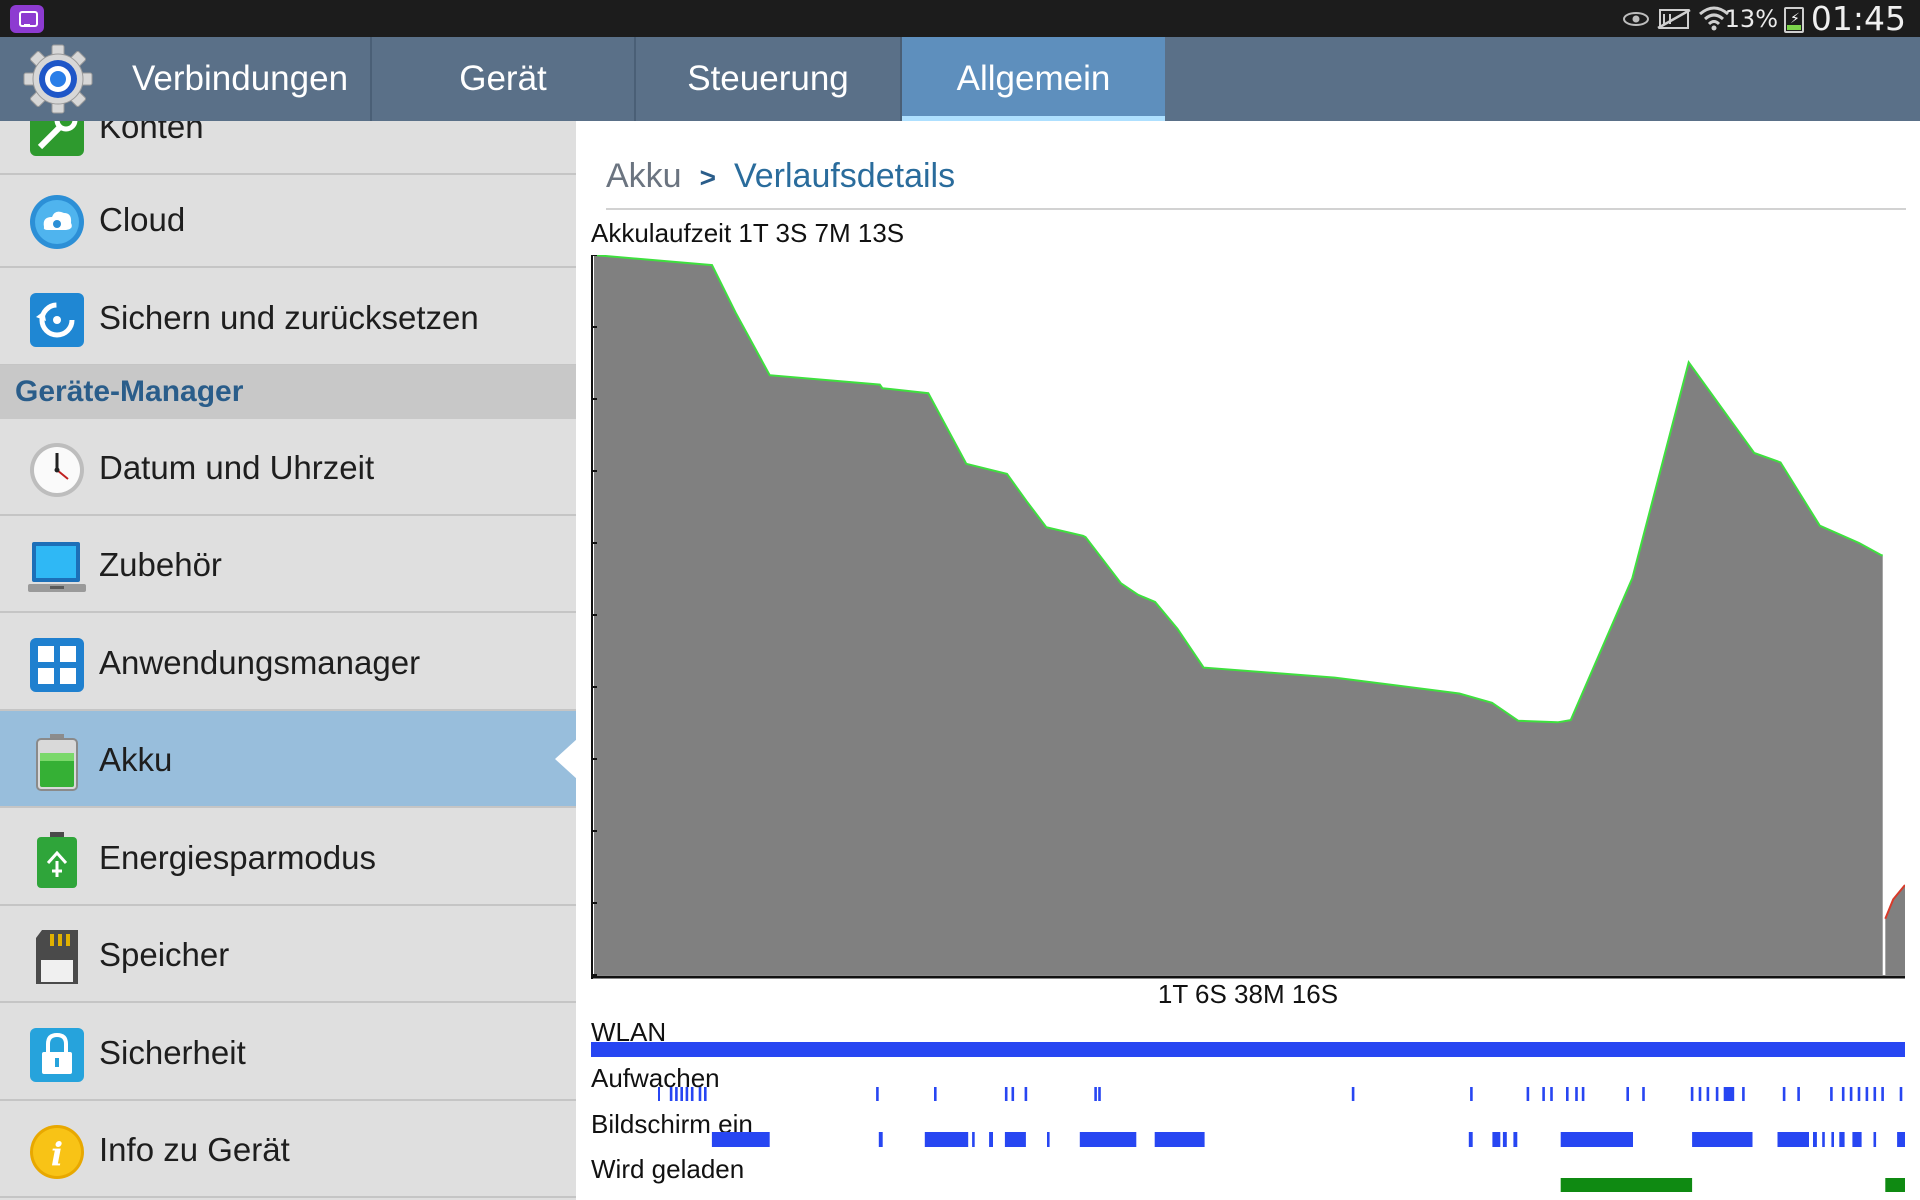 This screenshot has height=1200, width=1920. Describe the element at coordinates (1626, 1185) in the screenshot. I see `track-wird-geladen-segment` at that location.